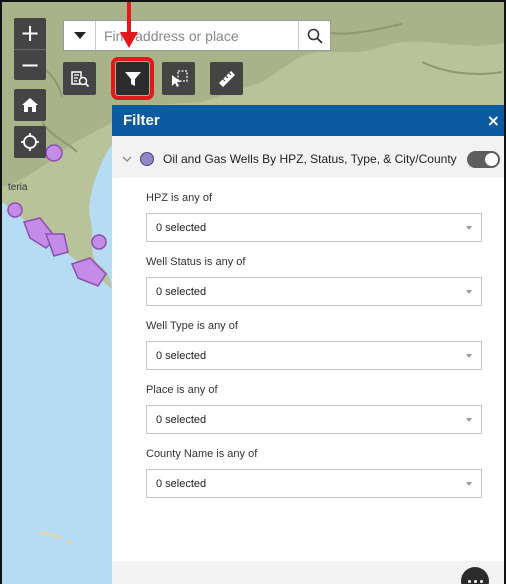 The image size is (506, 584). I want to click on search-source-dropdown, so click(80, 35).